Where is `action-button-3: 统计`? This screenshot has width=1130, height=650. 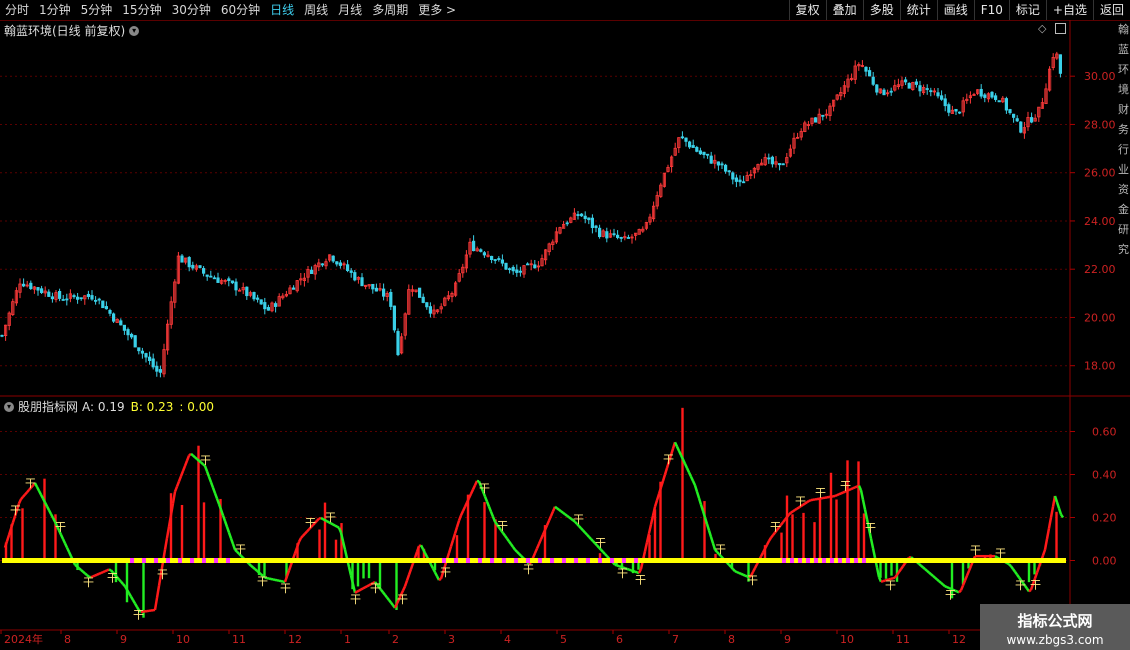
action-button-3: 统计 is located at coordinates (918, 10).